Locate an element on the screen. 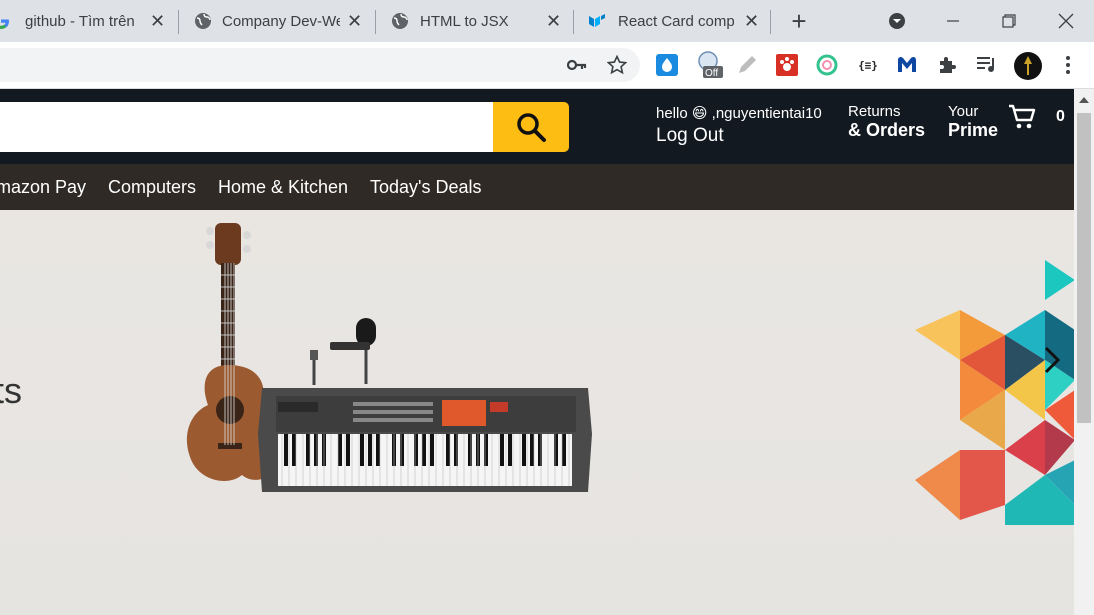  shopping-cart-icon is located at coordinates (1022, 116).